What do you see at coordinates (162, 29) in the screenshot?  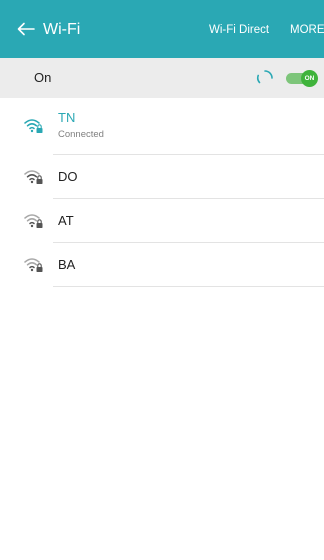 I see `app-bar: Wi-Fi Wi-Fi Direct MORE` at bounding box center [162, 29].